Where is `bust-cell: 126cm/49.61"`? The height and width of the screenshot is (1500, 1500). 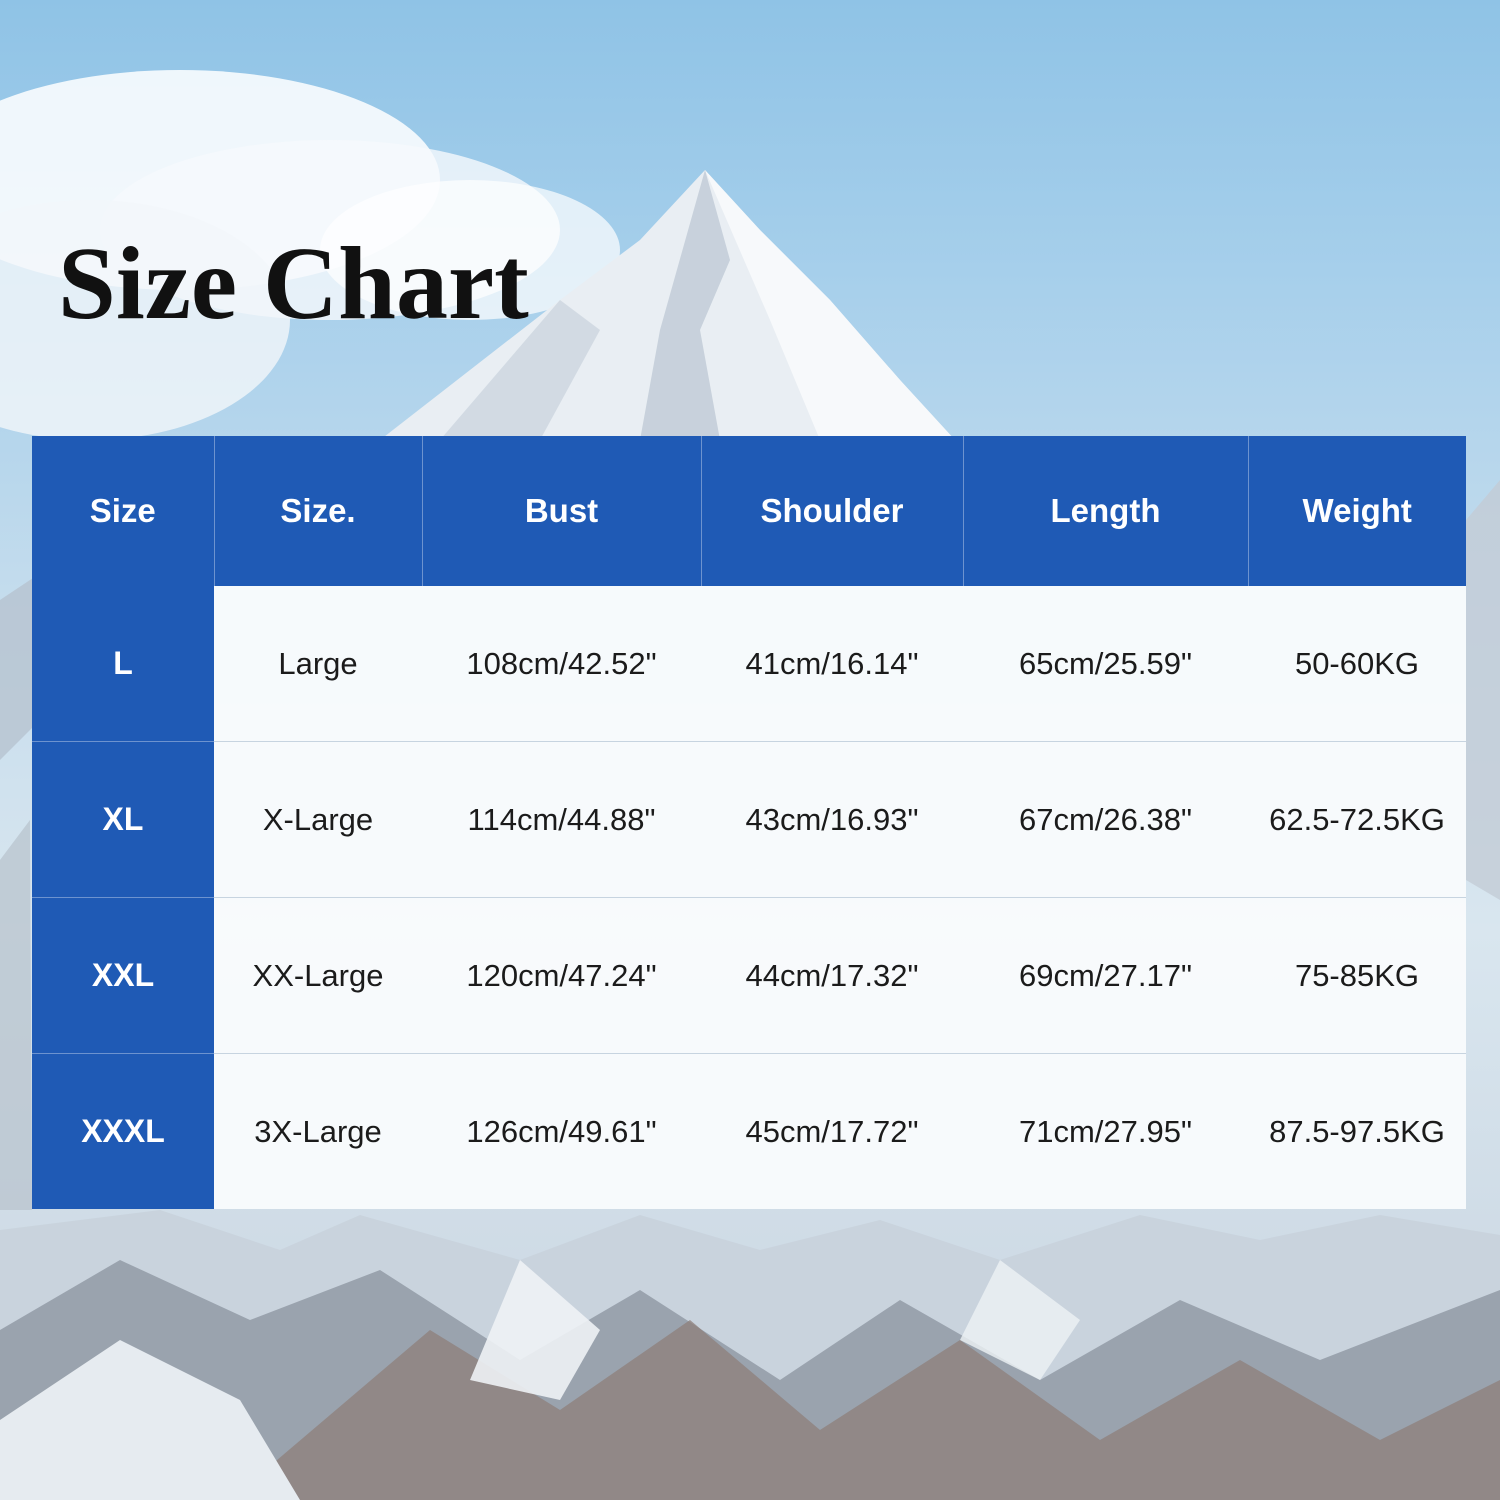 bust-cell: 126cm/49.61" is located at coordinates (561, 1131).